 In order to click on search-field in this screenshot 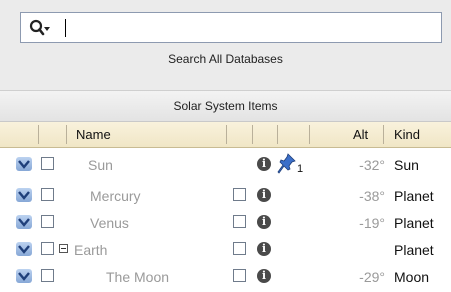, I will do `click(231, 27)`.